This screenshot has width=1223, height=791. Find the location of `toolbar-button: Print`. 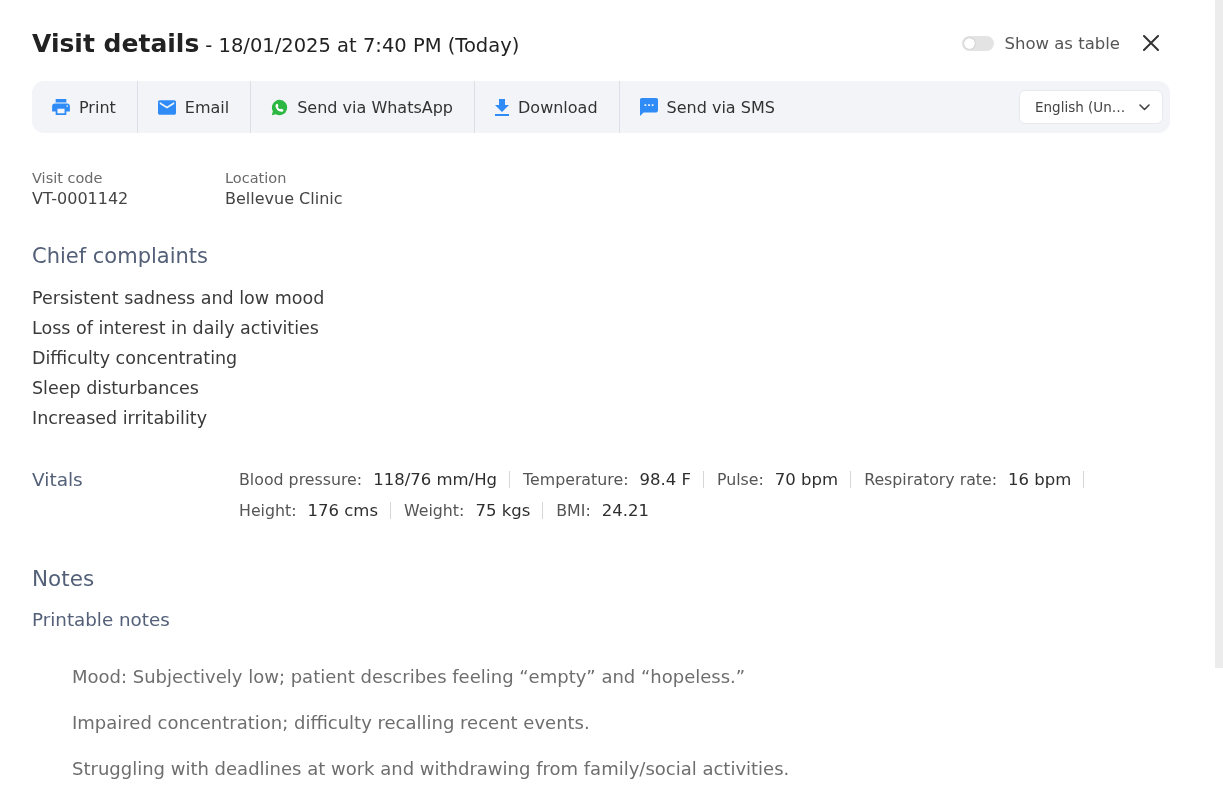

toolbar-button: Print is located at coordinates (84, 107).